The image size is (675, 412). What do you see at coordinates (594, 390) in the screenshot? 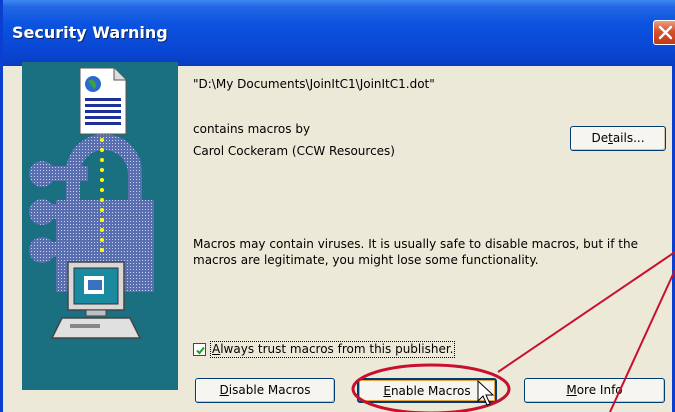
I see `more-info-button: More Info` at bounding box center [594, 390].